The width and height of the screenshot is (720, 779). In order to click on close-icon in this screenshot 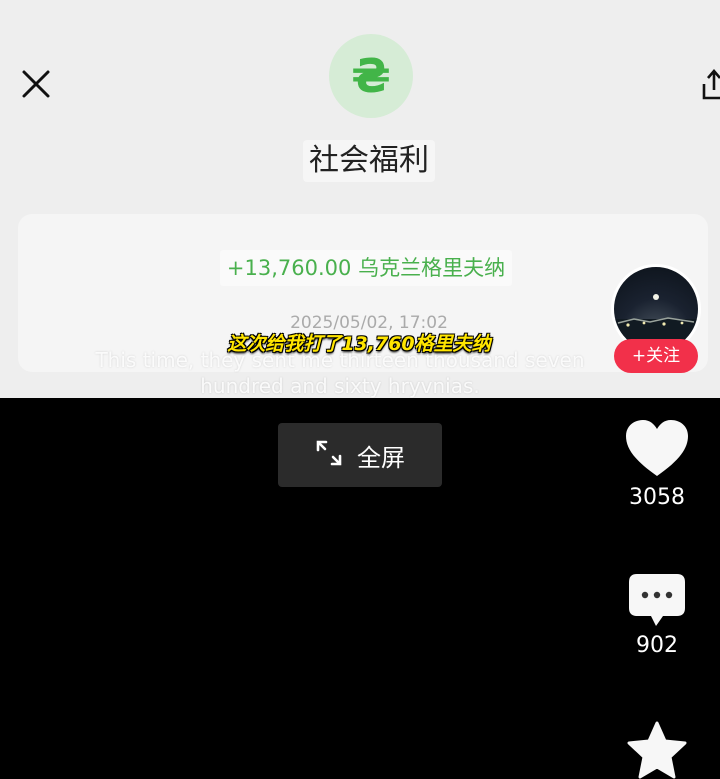, I will do `click(36, 84)`.